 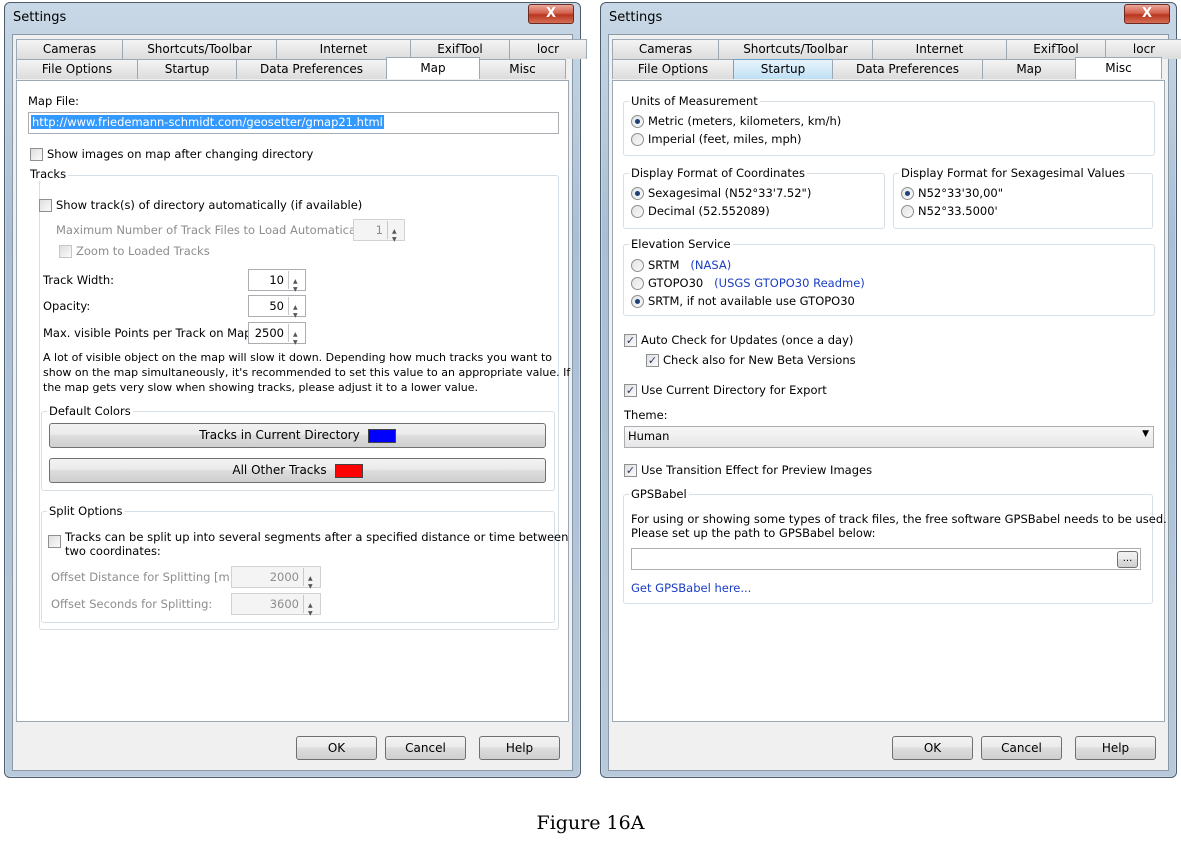 I want to click on auto-check-updates-label: Auto Check for Updates (once a day), so click(x=747, y=340).